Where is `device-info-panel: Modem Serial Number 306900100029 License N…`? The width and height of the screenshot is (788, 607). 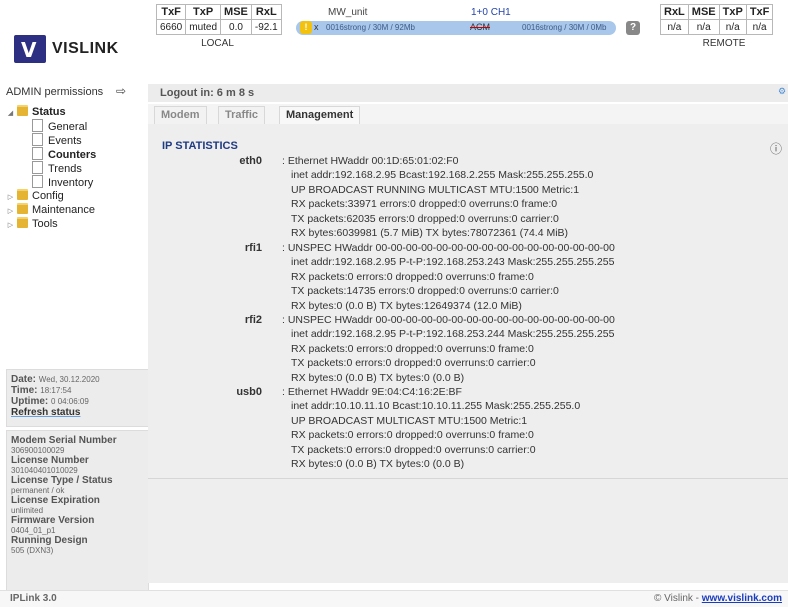 device-info-panel: Modem Serial Number 306900100029 License N… is located at coordinates (77, 518).